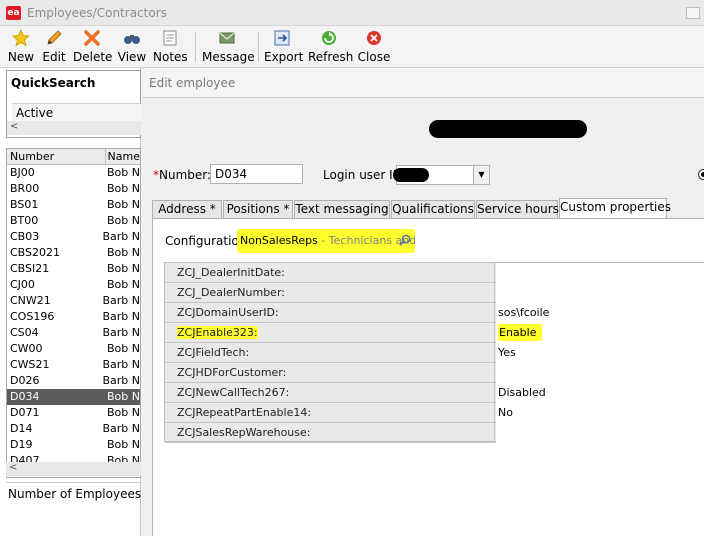 Image resolution: width=704 pixels, height=536 pixels. What do you see at coordinates (693, 13) in the screenshot?
I see `window-close-icon` at bounding box center [693, 13].